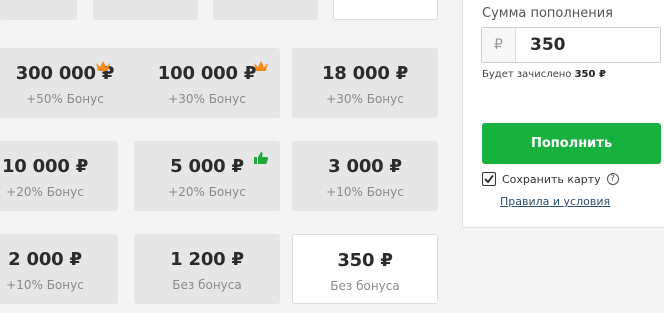 The width and height of the screenshot is (664, 313). I want to click on amount-tile: 300 000 ₽ +50% Бонус, so click(69, 83).